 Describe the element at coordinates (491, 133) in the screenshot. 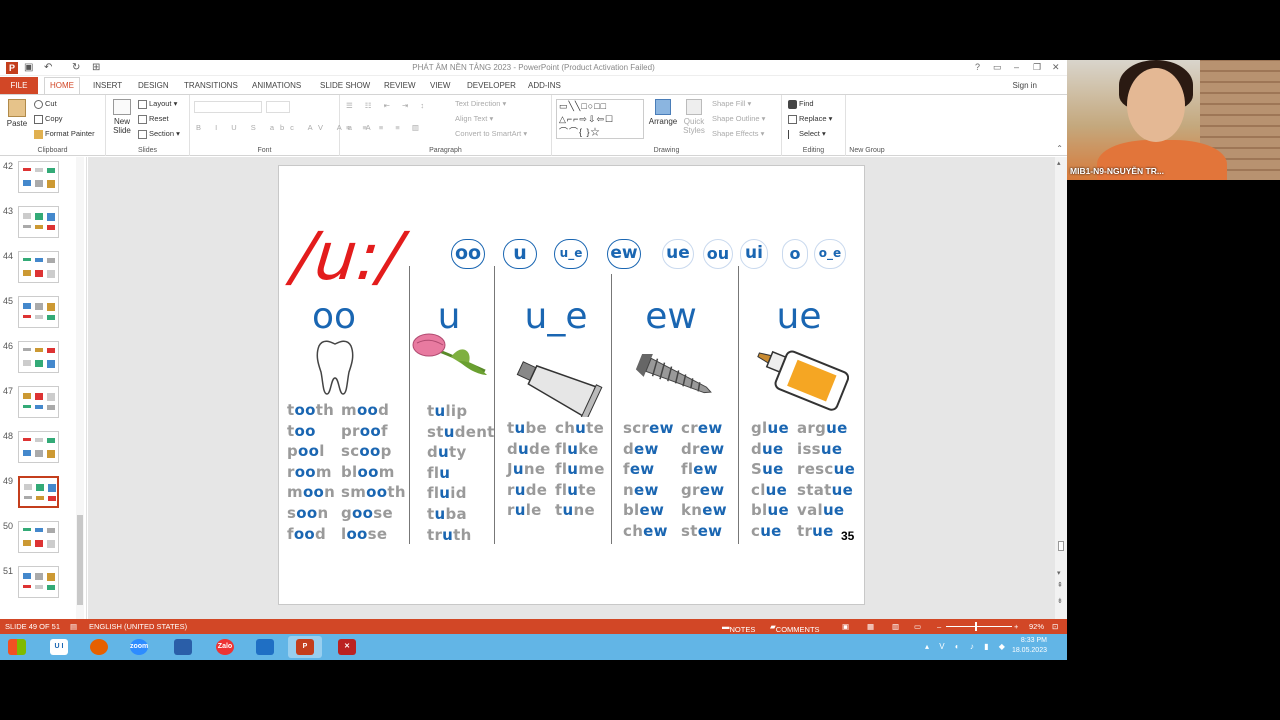

I see `convert-smartart-button: Convert to SmartArt ▾` at that location.